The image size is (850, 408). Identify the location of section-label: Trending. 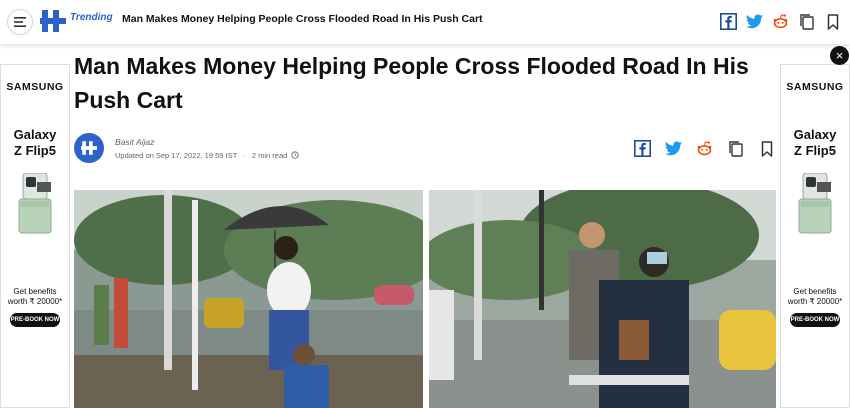
(91, 17).